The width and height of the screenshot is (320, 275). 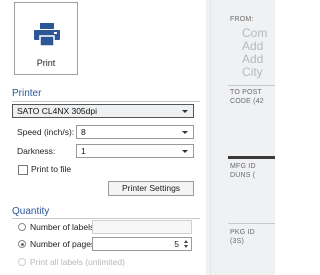 What do you see at coordinates (255, 33) in the screenshot?
I see `preview-from-line-1: Com` at bounding box center [255, 33].